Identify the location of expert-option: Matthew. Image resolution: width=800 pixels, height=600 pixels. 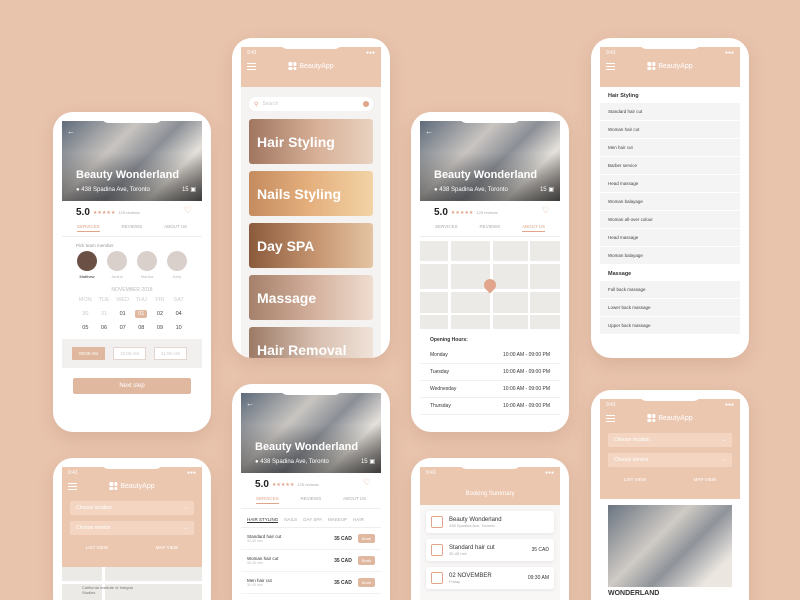
(87, 265).